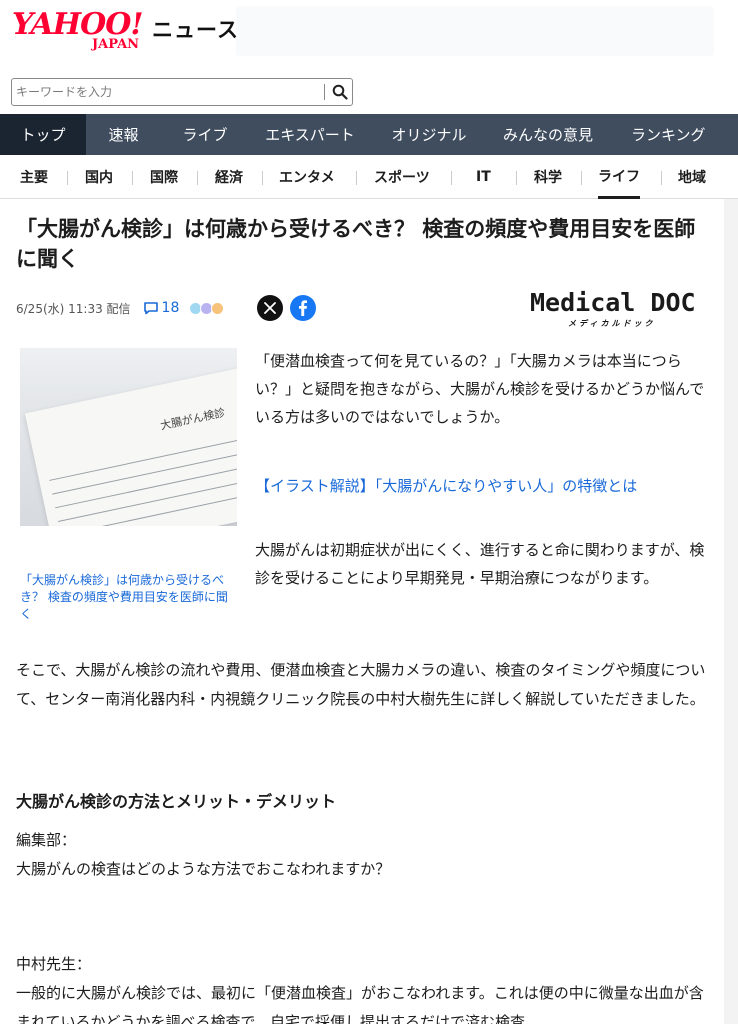 This screenshot has height=1024, width=738. Describe the element at coordinates (166, 92) in the screenshot. I see `search-input` at that location.